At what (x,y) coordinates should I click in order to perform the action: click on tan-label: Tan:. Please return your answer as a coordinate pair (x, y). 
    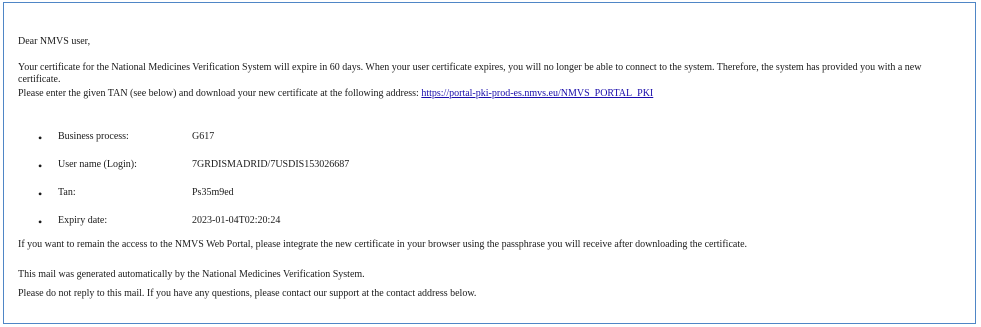
    Looking at the image, I should click on (67, 192).